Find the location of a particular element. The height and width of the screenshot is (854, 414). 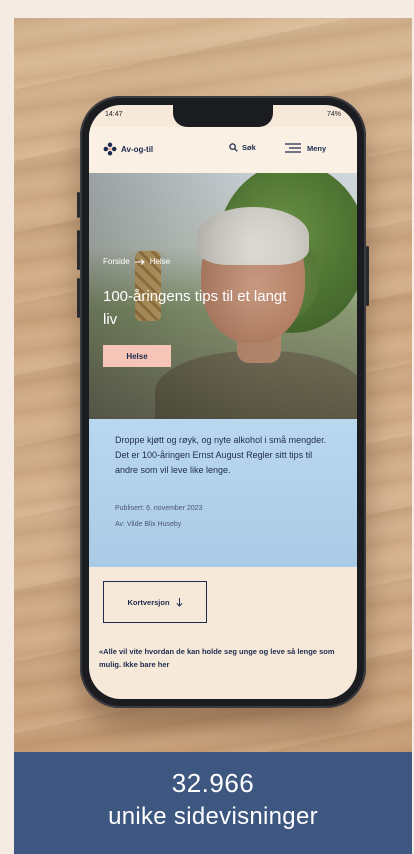

short-version-label: Kortversjon is located at coordinates (148, 602).